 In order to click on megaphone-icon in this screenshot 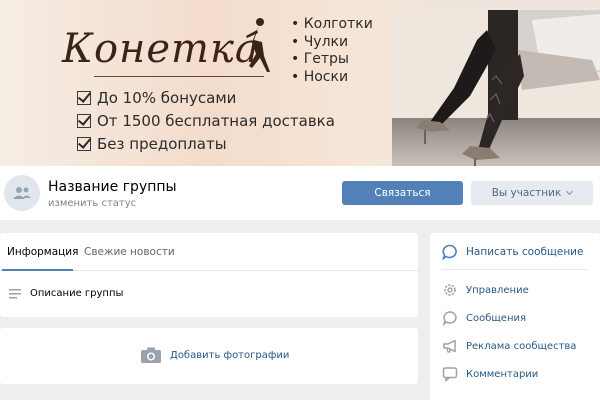, I will do `click(449, 346)`.